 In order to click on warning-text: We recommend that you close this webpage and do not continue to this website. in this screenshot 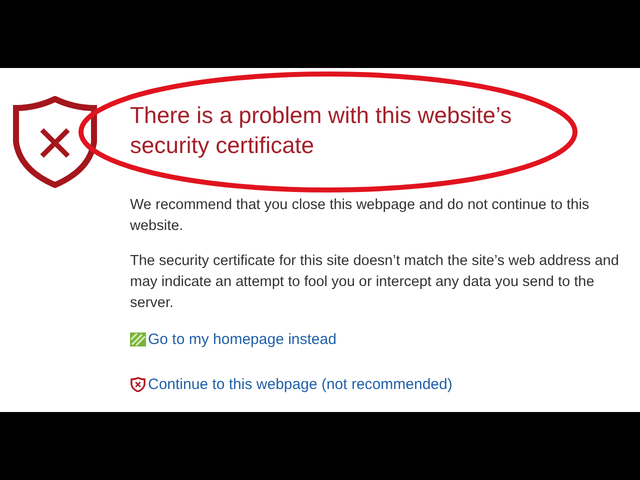, I will do `click(360, 216)`.